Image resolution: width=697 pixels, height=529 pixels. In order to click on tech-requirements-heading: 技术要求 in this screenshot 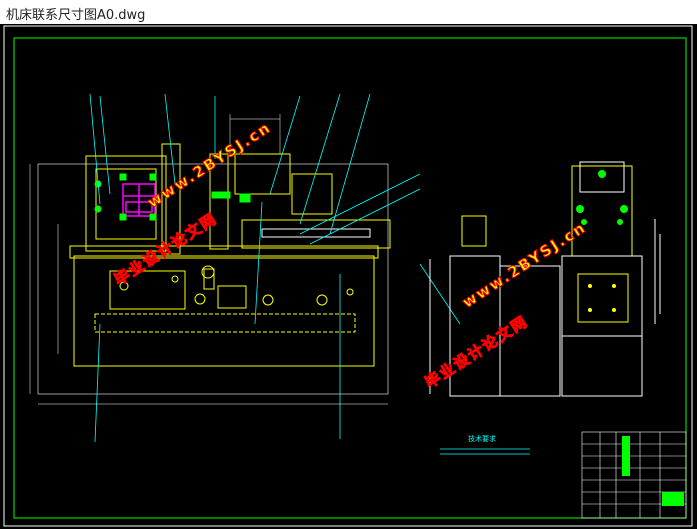, I will do `click(482, 439)`.